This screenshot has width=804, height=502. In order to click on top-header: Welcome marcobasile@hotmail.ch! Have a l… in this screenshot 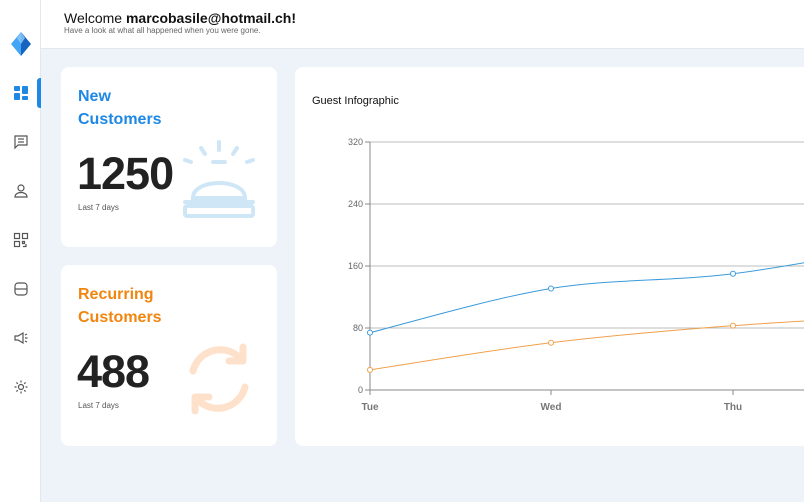, I will do `click(422, 24)`.